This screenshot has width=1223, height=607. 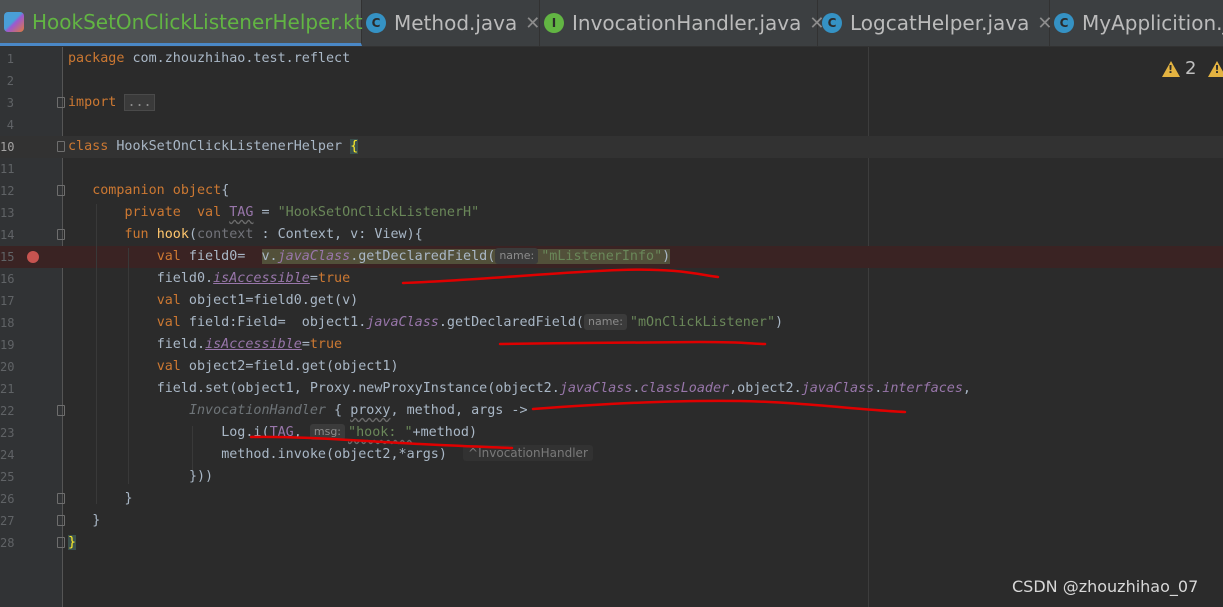 I want to click on line-number: 3, so click(x=10, y=103).